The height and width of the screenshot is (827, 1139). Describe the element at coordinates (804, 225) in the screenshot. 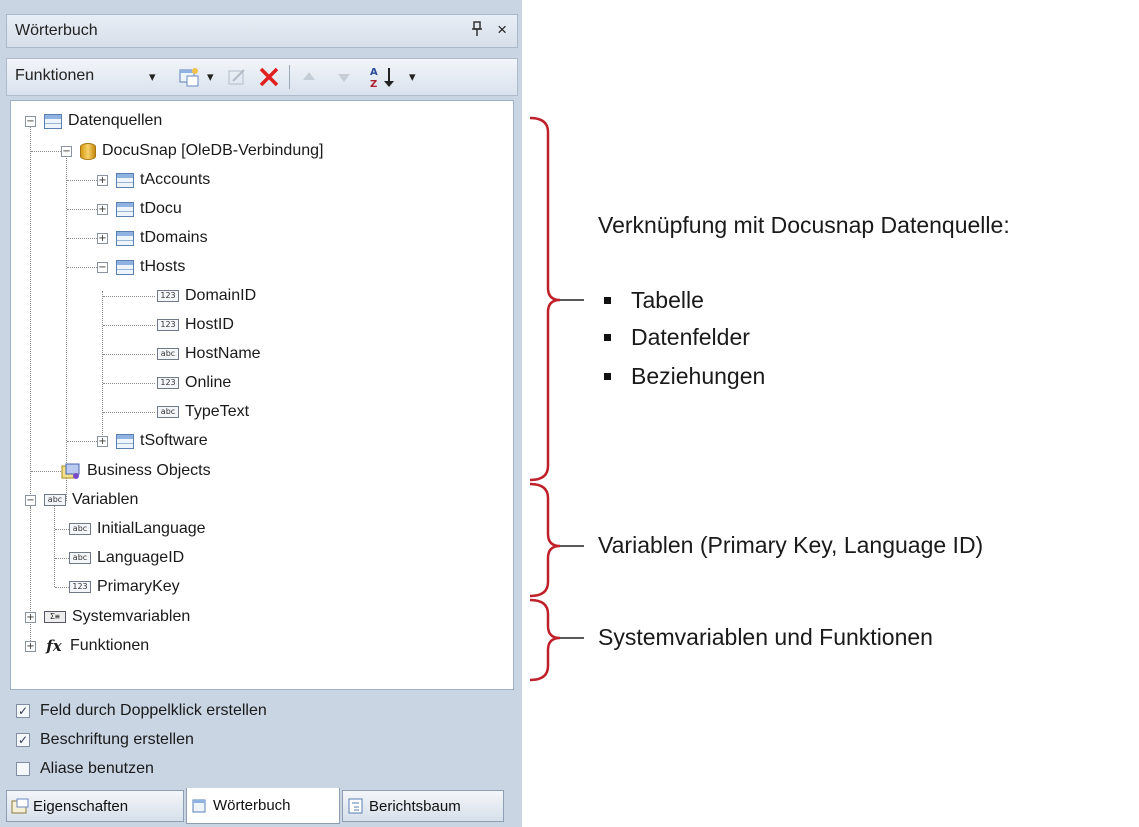

I see `datasource-heading: Verknüpfung mit Docusnap Datenquelle:` at that location.